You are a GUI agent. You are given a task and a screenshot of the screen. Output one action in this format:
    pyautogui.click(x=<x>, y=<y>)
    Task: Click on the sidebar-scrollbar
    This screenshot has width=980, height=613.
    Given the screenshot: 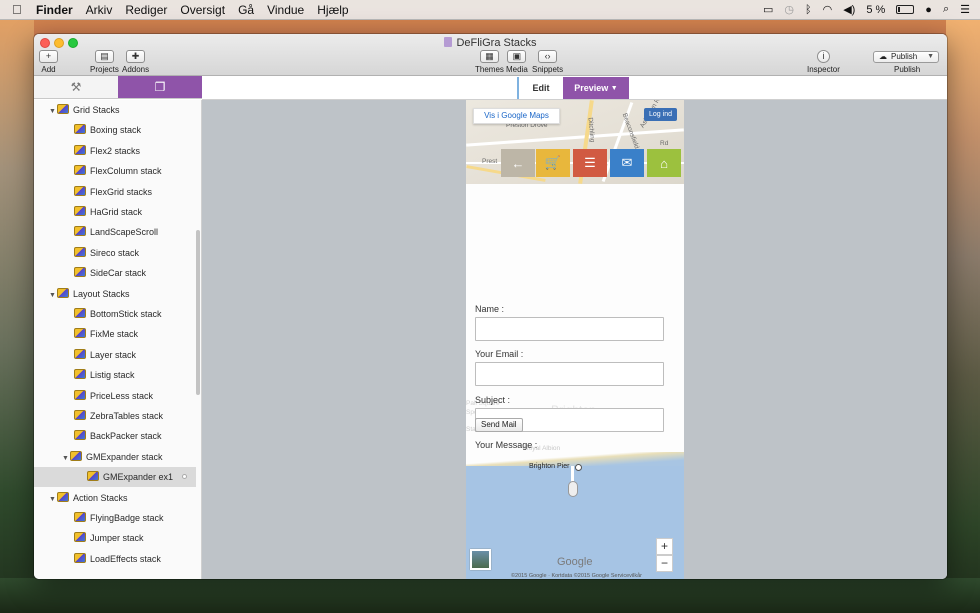 What is the action you would take?
    pyautogui.click(x=198, y=312)
    